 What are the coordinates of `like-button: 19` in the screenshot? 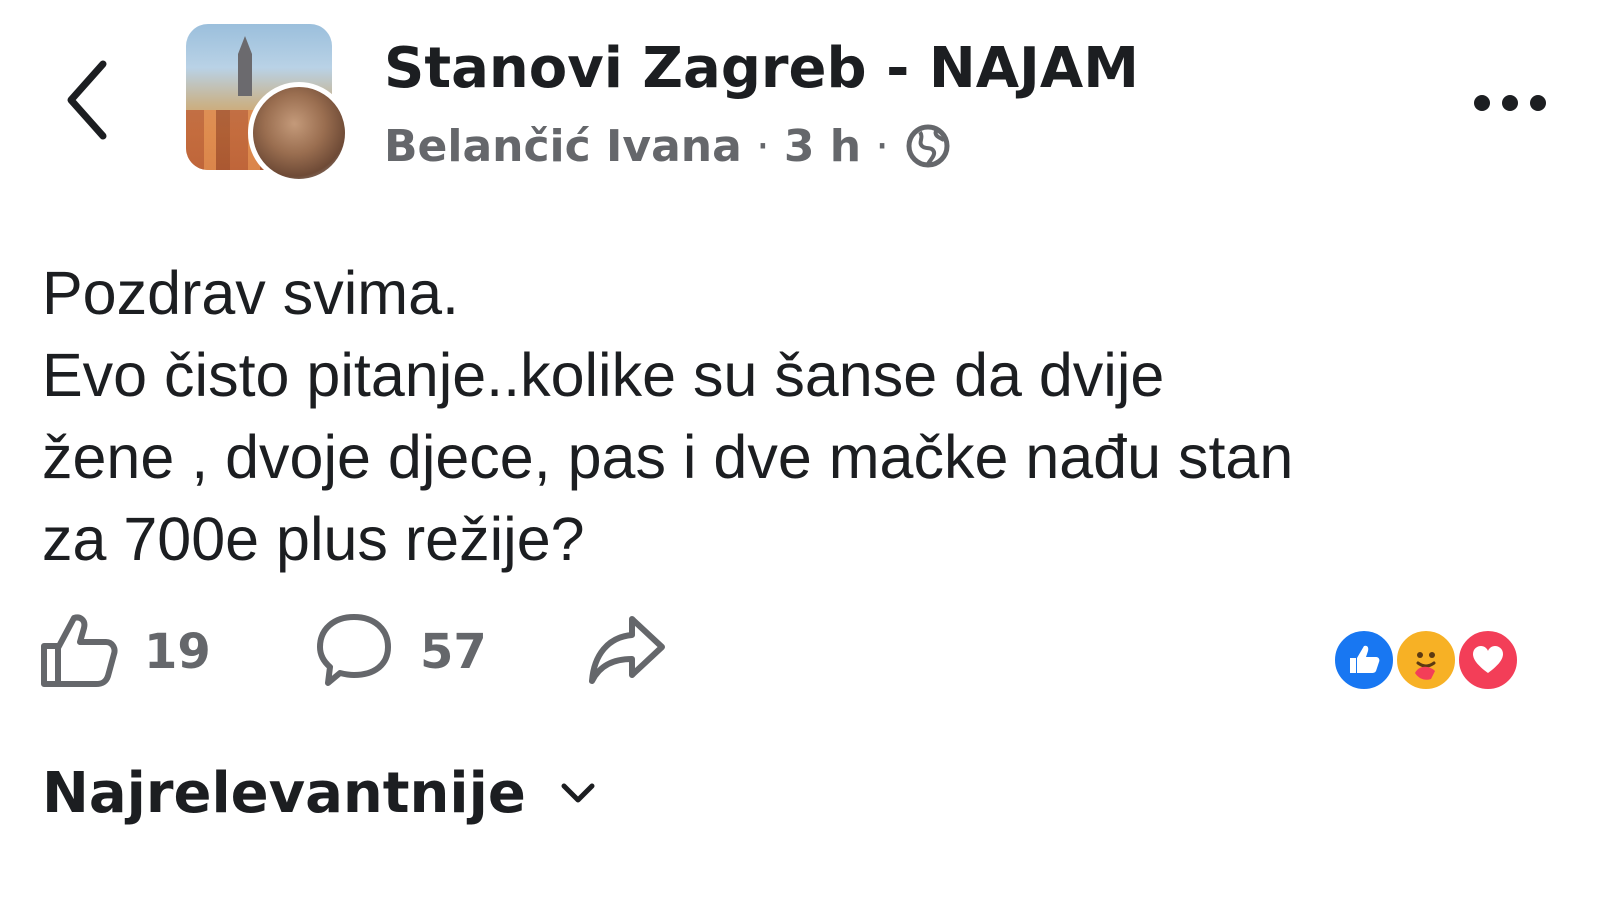 It's located at (124, 652).